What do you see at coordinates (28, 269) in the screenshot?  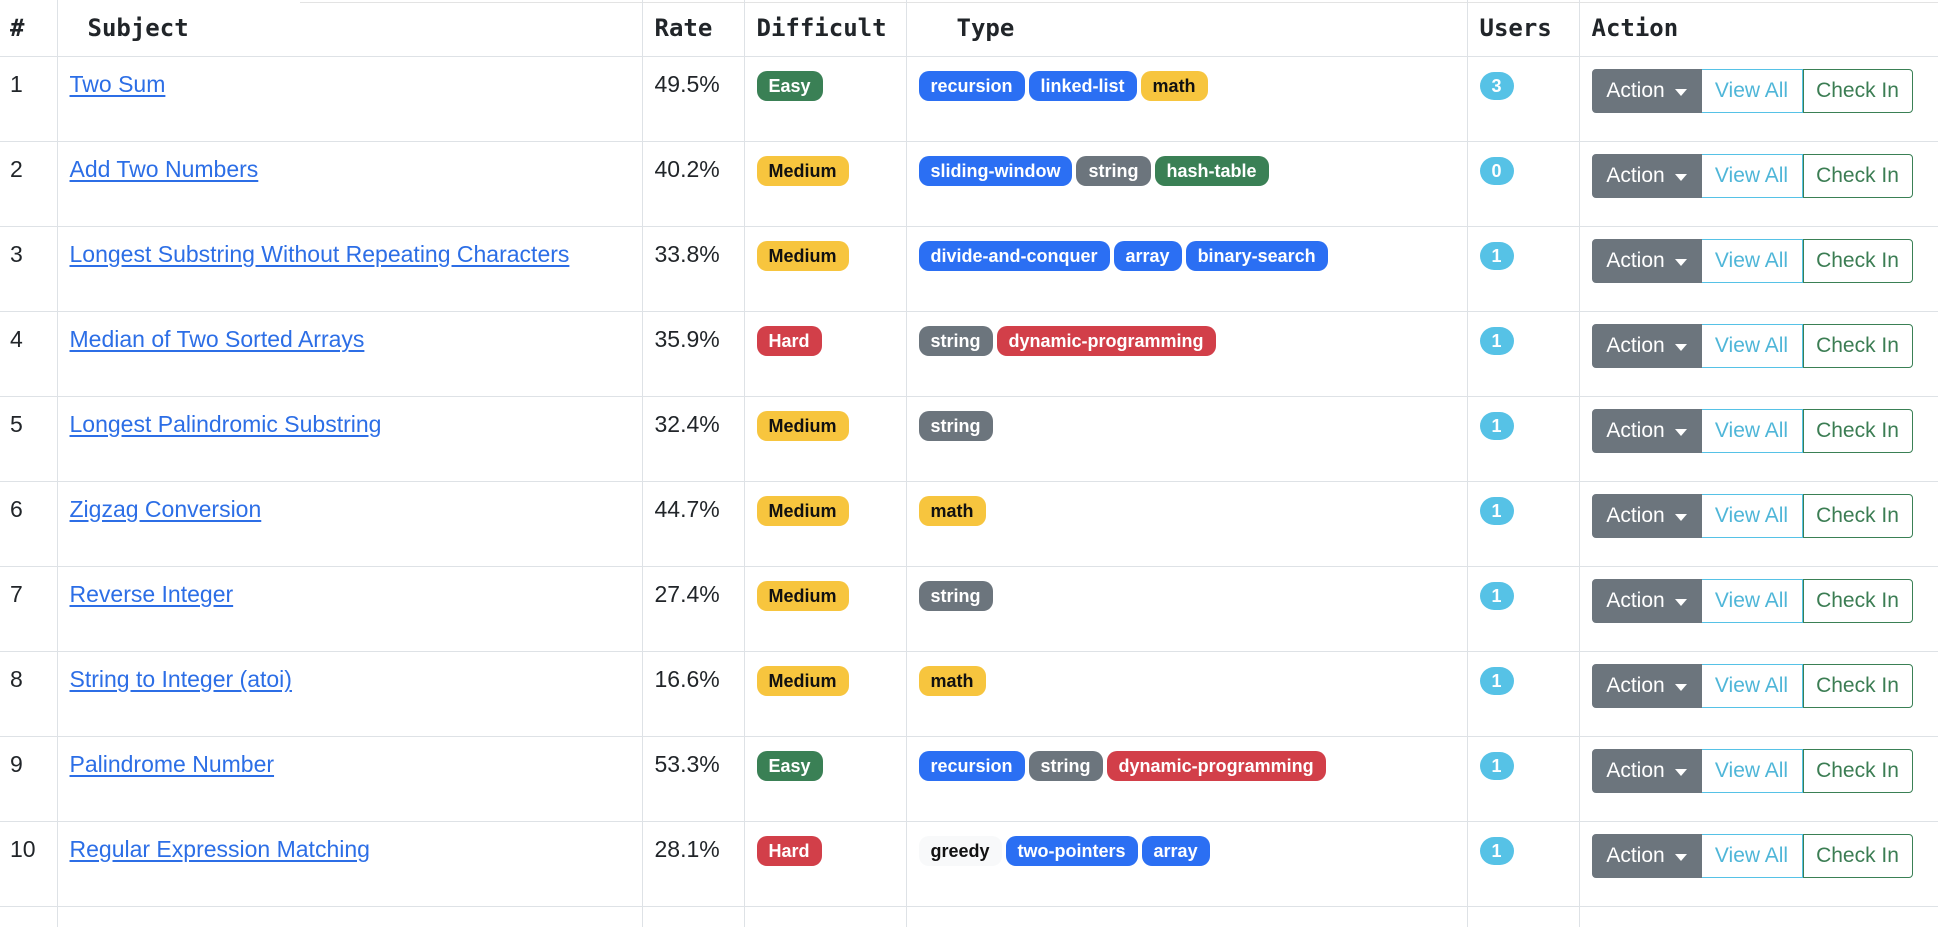 I see `row-number: 3` at bounding box center [28, 269].